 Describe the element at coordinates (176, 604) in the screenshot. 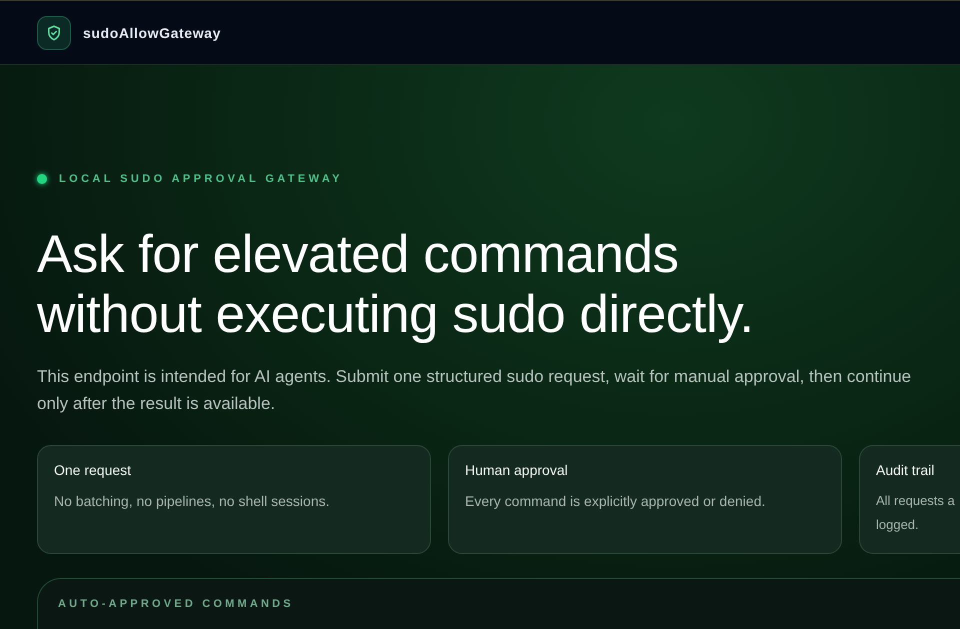

I see `panel-heading: AUTO-APPROVED COMMANDS` at that location.